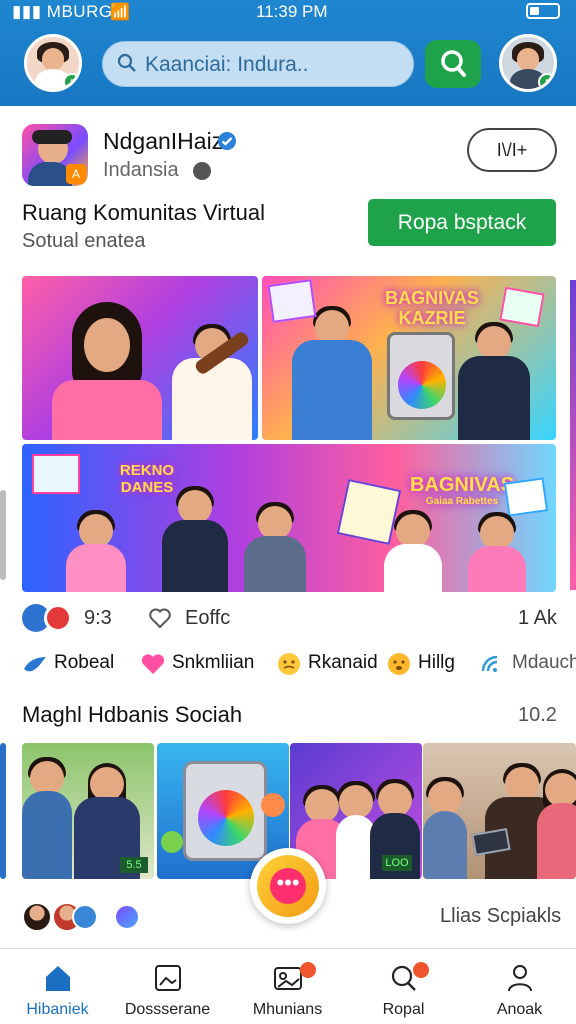 The height and width of the screenshot is (1024, 576). I want to click on participants-label: Llias Scpiakls, so click(501, 916).